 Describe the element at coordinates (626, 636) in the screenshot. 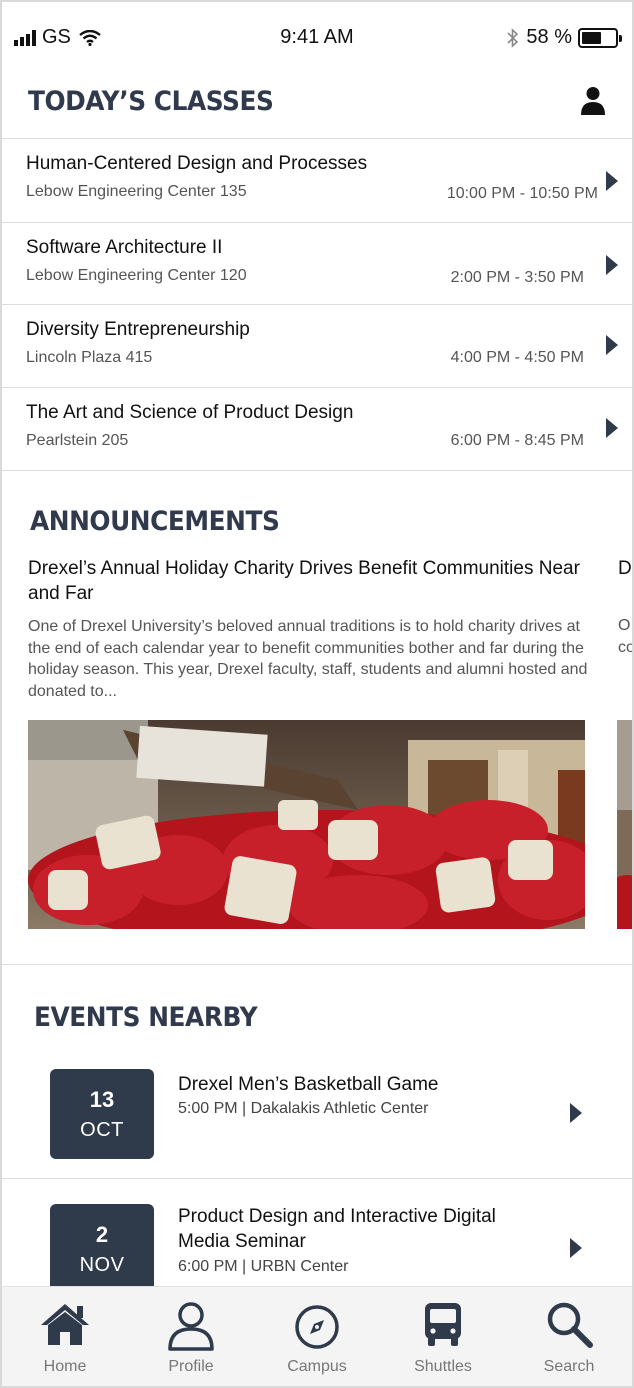

I see `announcement-peek-body: O ch co Dr` at that location.